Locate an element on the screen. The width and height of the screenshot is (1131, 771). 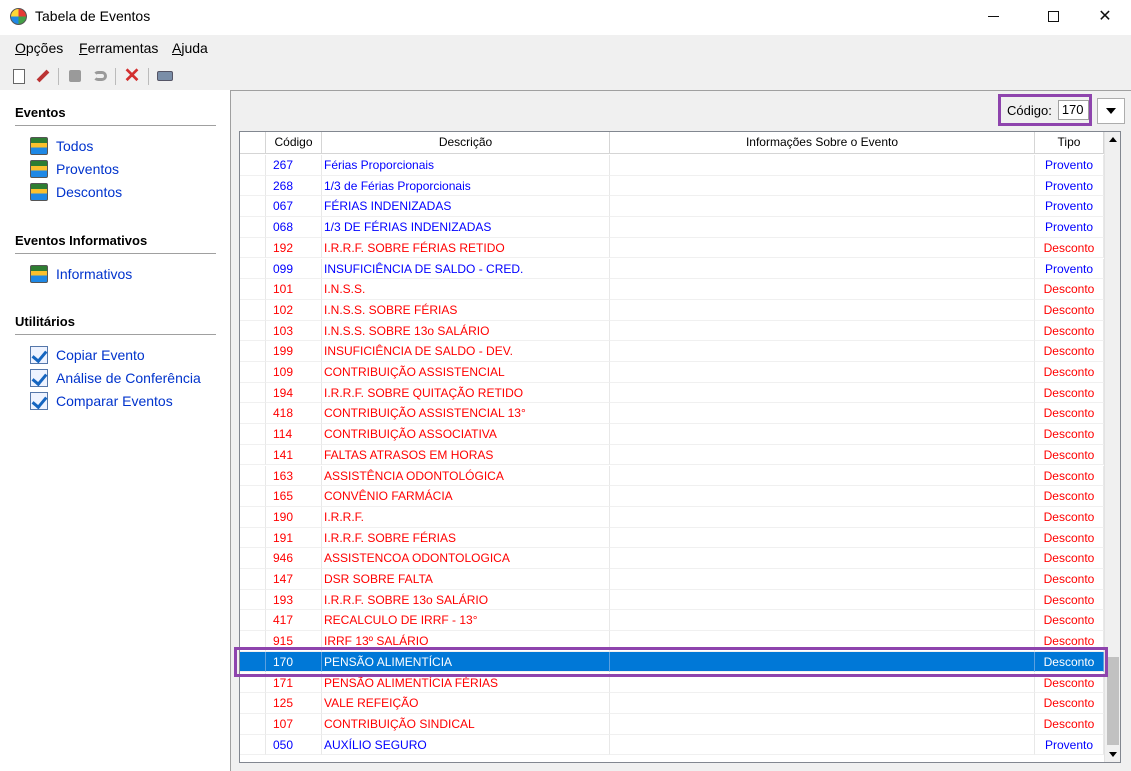
table-row: 147 DSR SOBRE FALTA Desconto is located at coordinates (672, 579).